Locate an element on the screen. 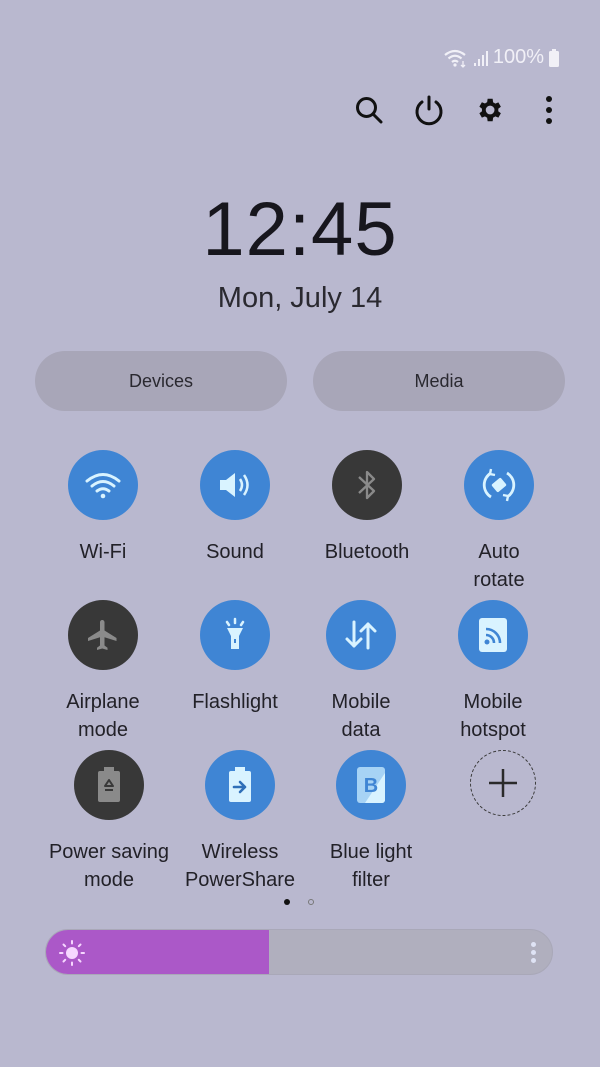  tile-flashlight: Flashlight is located at coordinates (235, 658).